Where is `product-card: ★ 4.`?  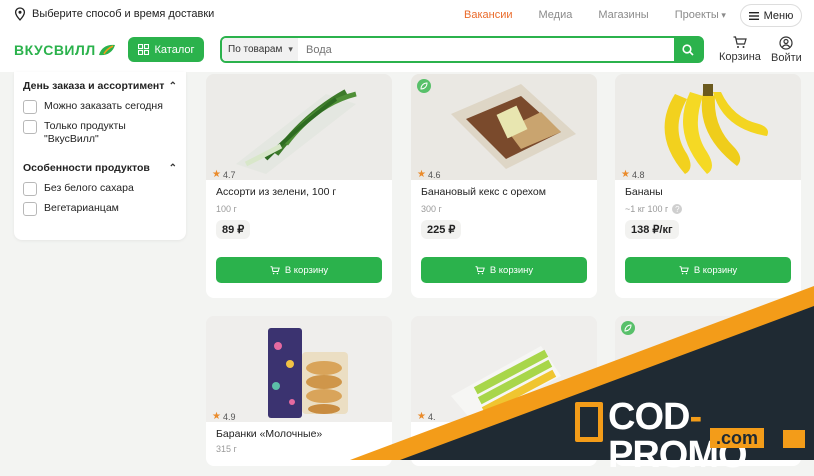
product-card: ★ 4. is located at coordinates (504, 391).